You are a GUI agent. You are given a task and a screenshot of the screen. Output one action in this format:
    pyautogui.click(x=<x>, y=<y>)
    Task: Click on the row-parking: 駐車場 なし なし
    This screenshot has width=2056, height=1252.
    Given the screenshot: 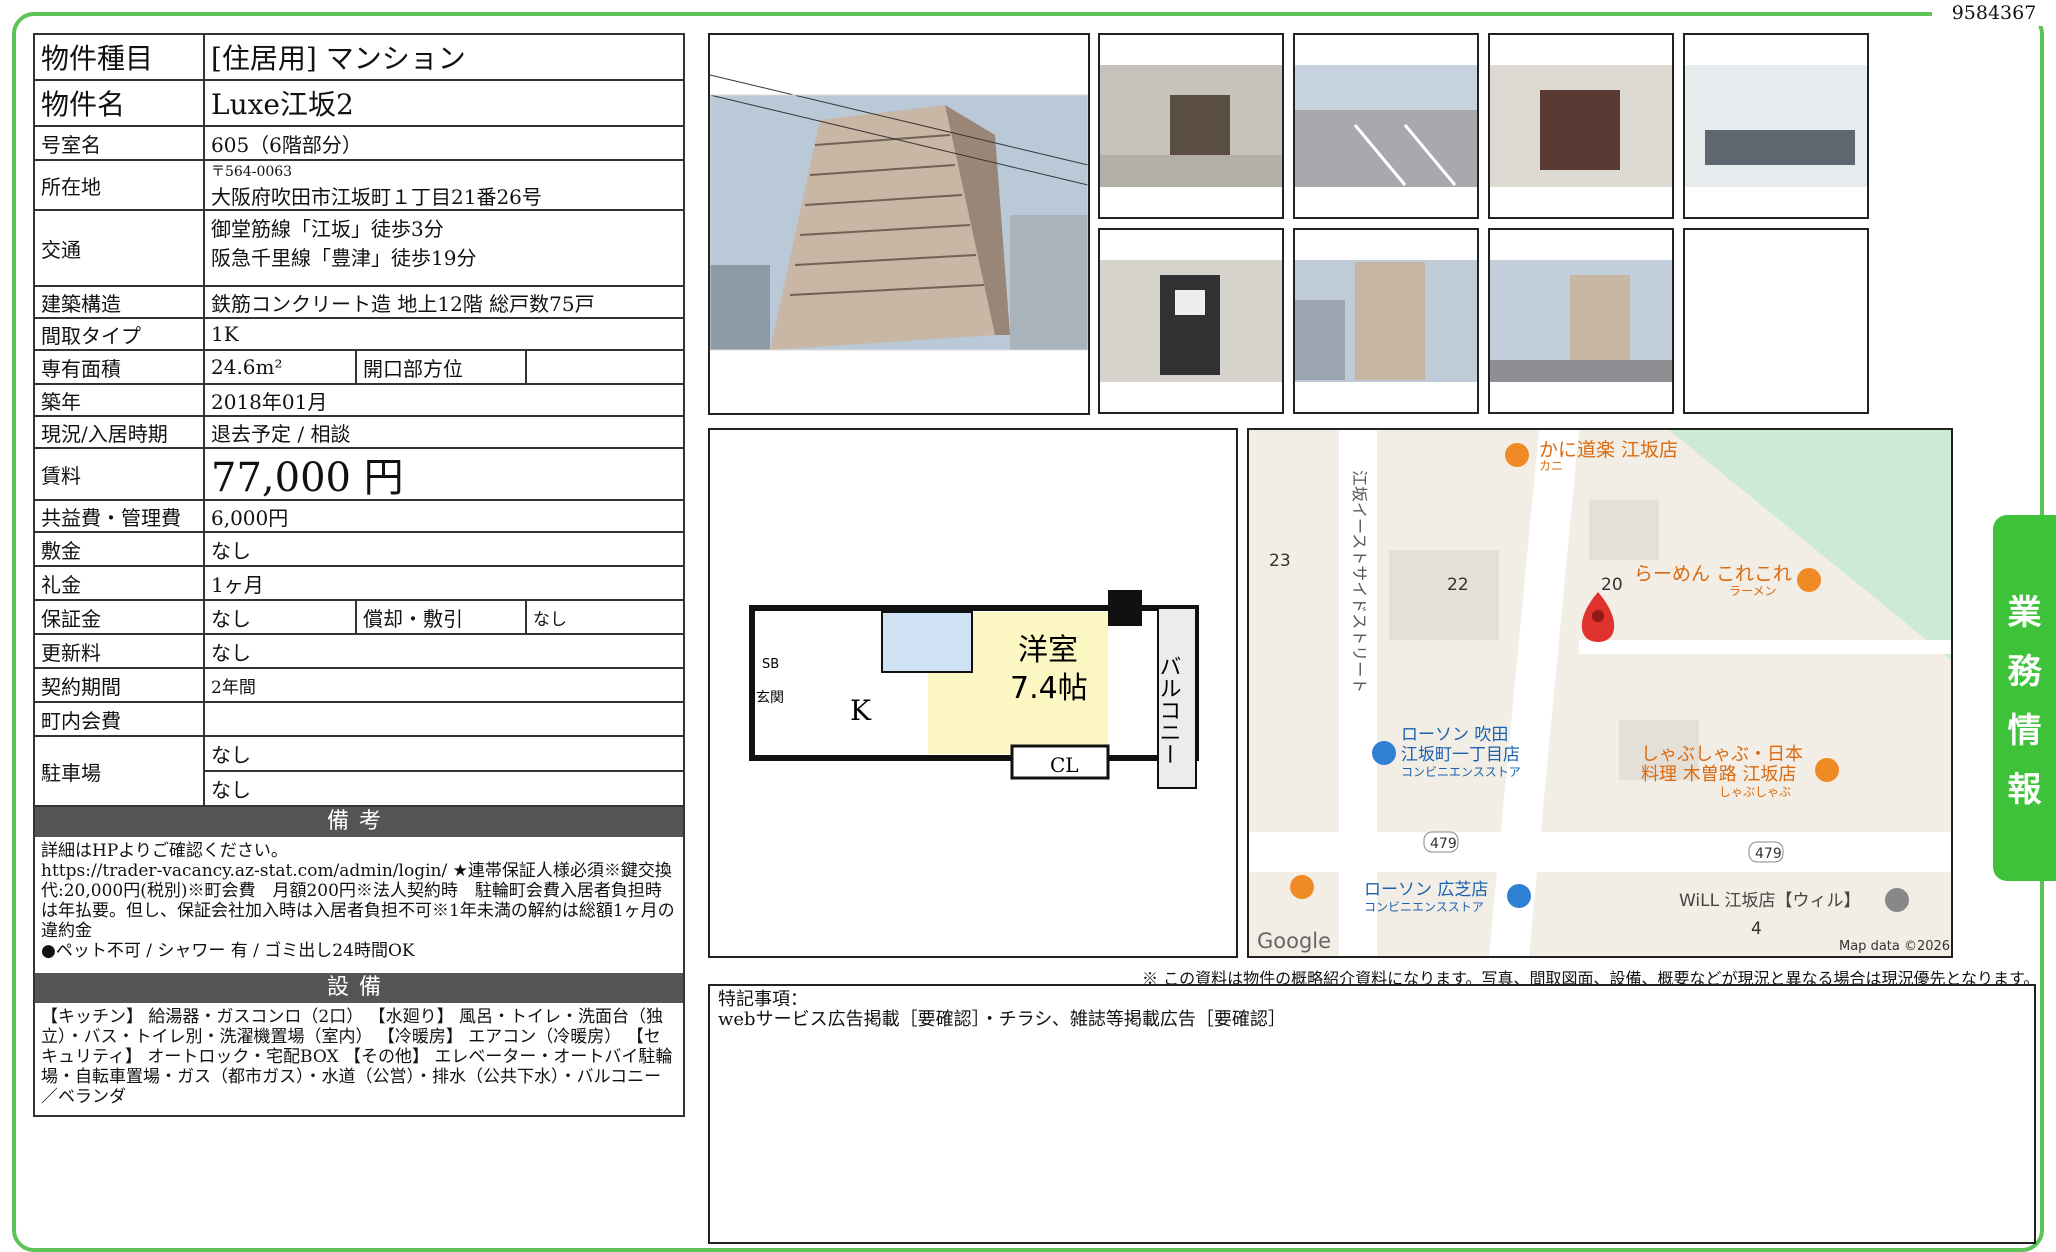 What is the action you would take?
    pyautogui.click(x=359, y=772)
    